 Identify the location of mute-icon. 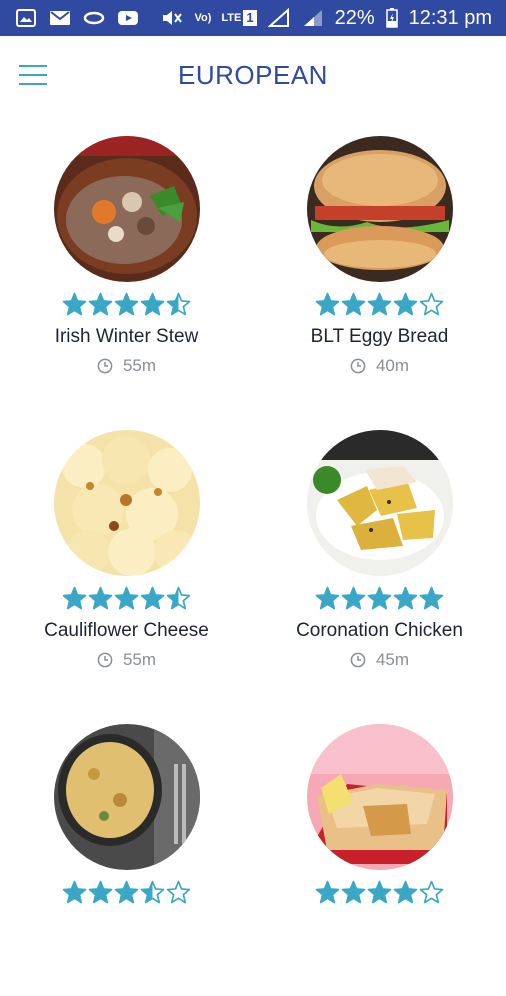
(172, 18).